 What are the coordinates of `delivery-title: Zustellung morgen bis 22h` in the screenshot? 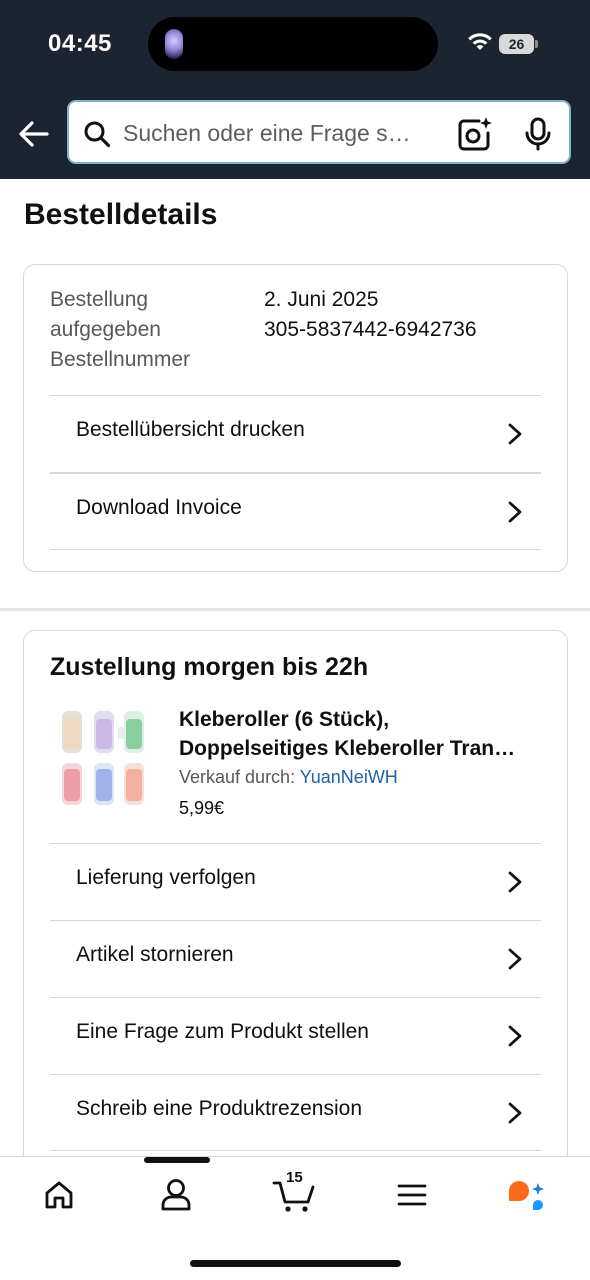 It's located at (209, 667).